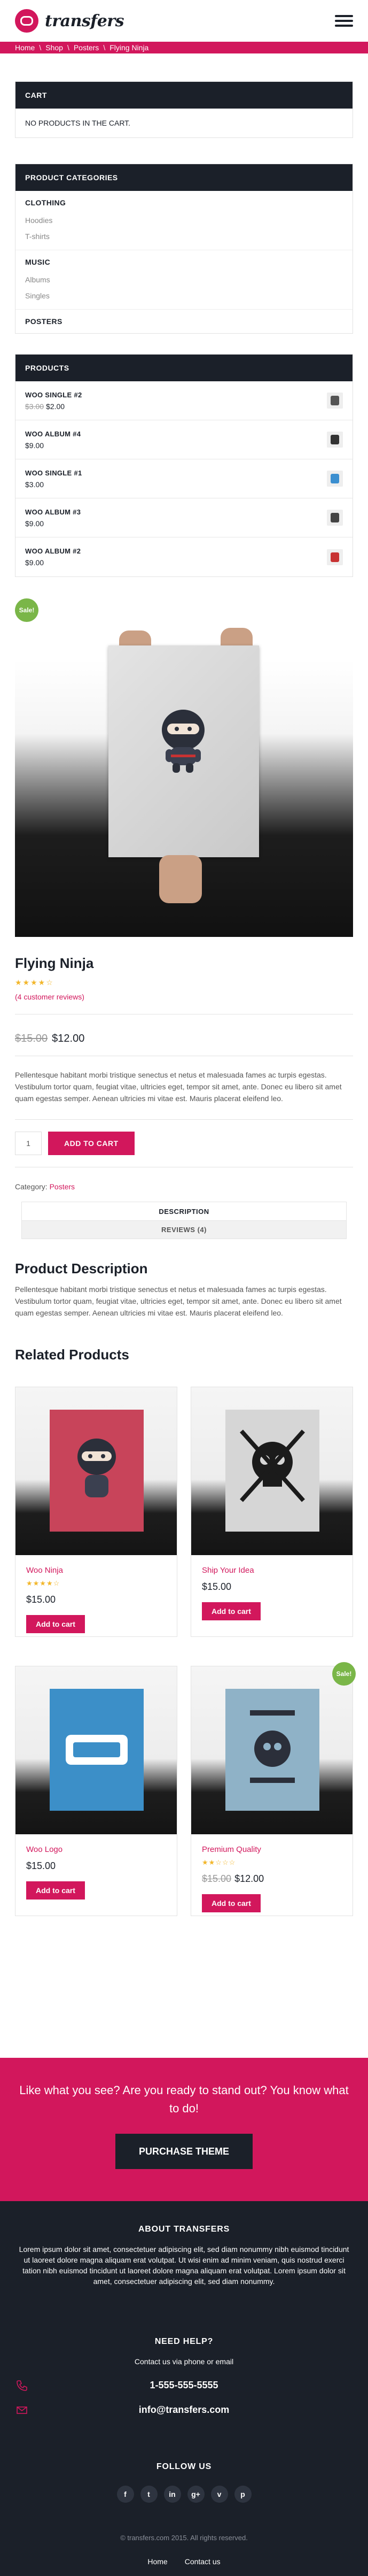 Image resolution: width=368 pixels, height=2576 pixels. Describe the element at coordinates (344, 21) in the screenshot. I see `menu-icon` at that location.